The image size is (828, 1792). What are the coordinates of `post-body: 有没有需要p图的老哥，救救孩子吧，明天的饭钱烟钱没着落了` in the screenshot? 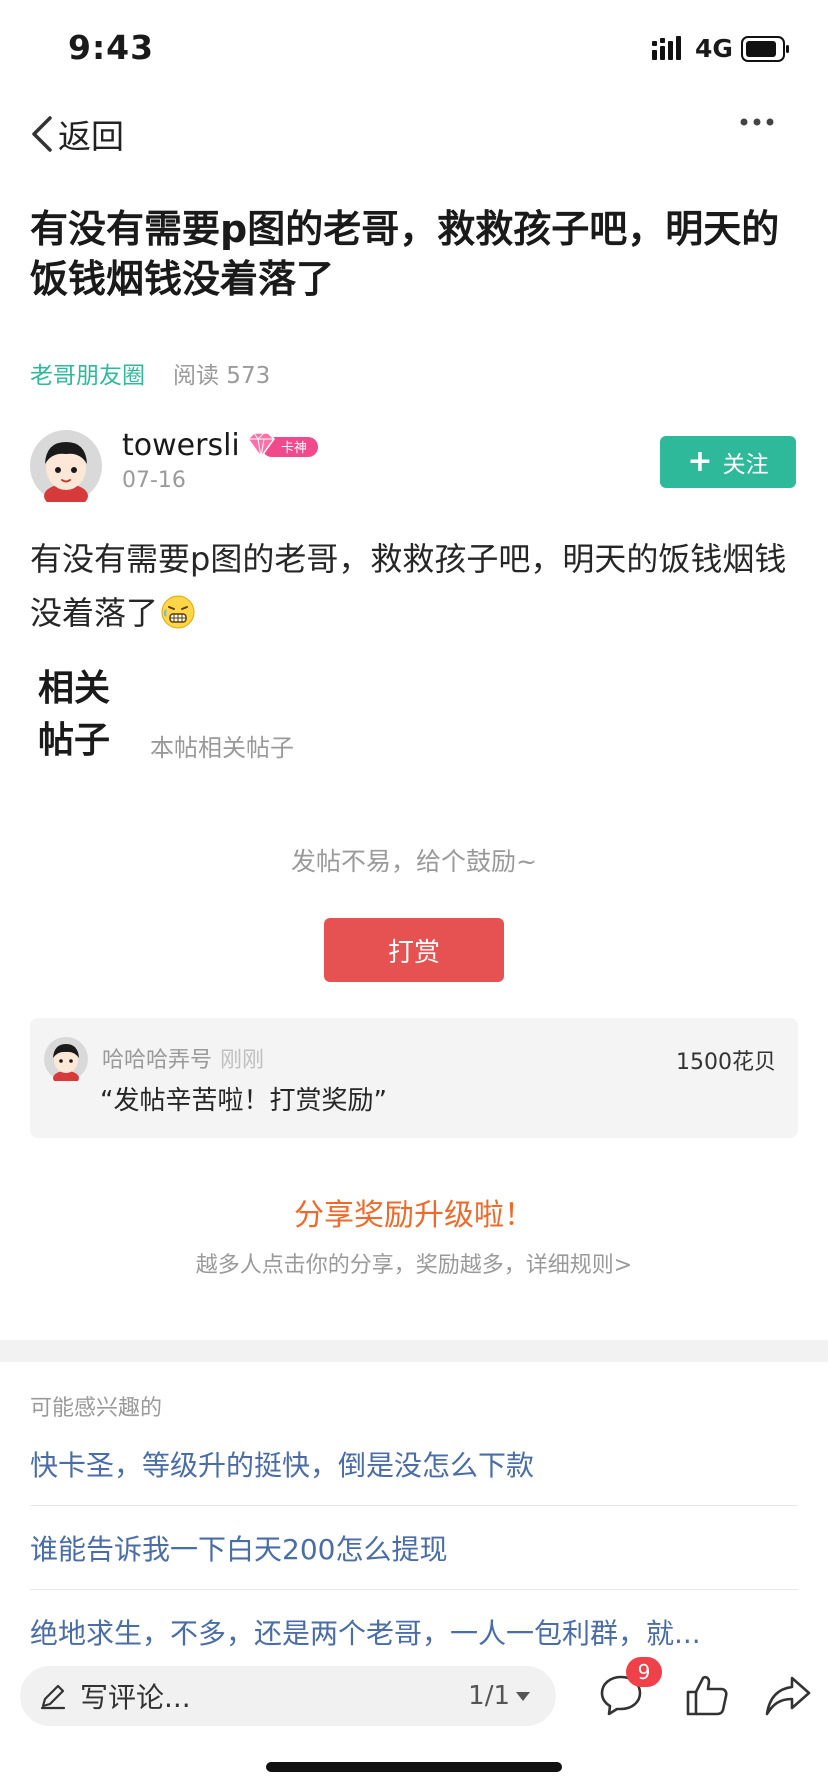 It's located at (415, 586).